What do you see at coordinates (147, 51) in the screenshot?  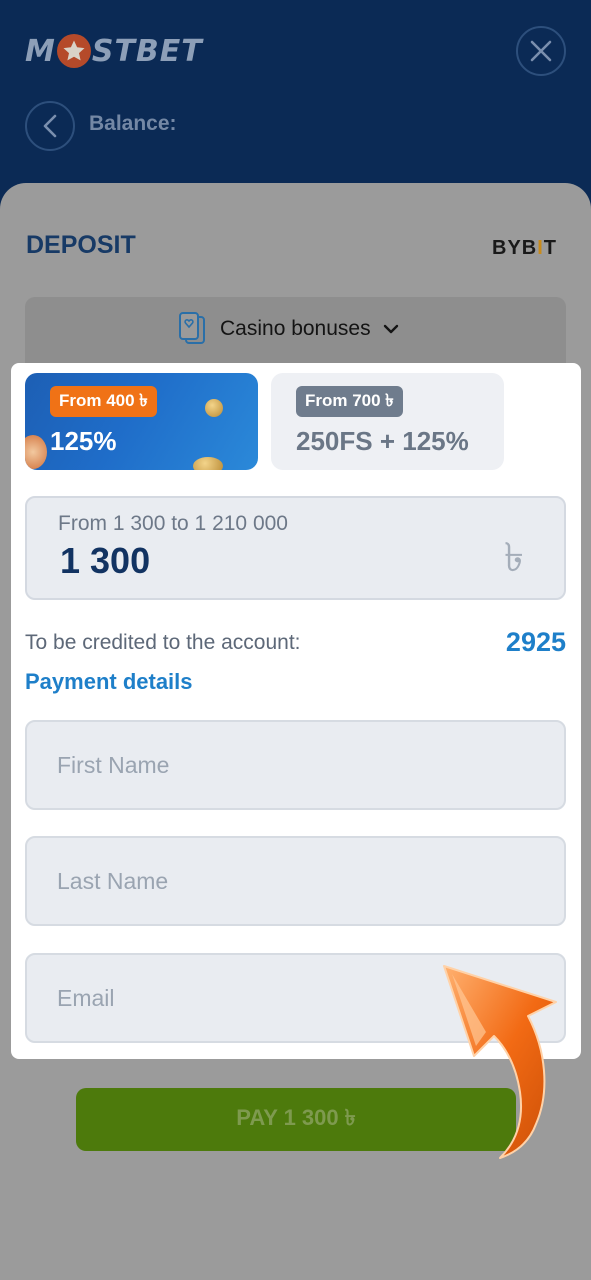 I see `logo-text-right: STBET` at bounding box center [147, 51].